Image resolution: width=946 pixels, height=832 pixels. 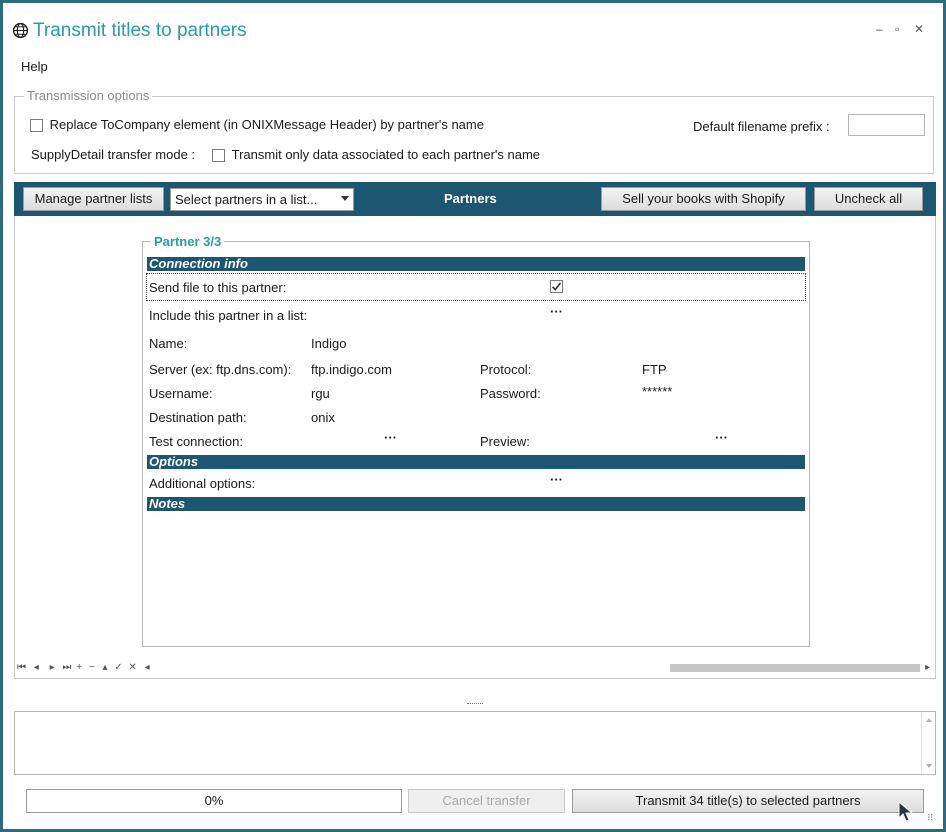 I want to click on log-output, so click(x=475, y=743).